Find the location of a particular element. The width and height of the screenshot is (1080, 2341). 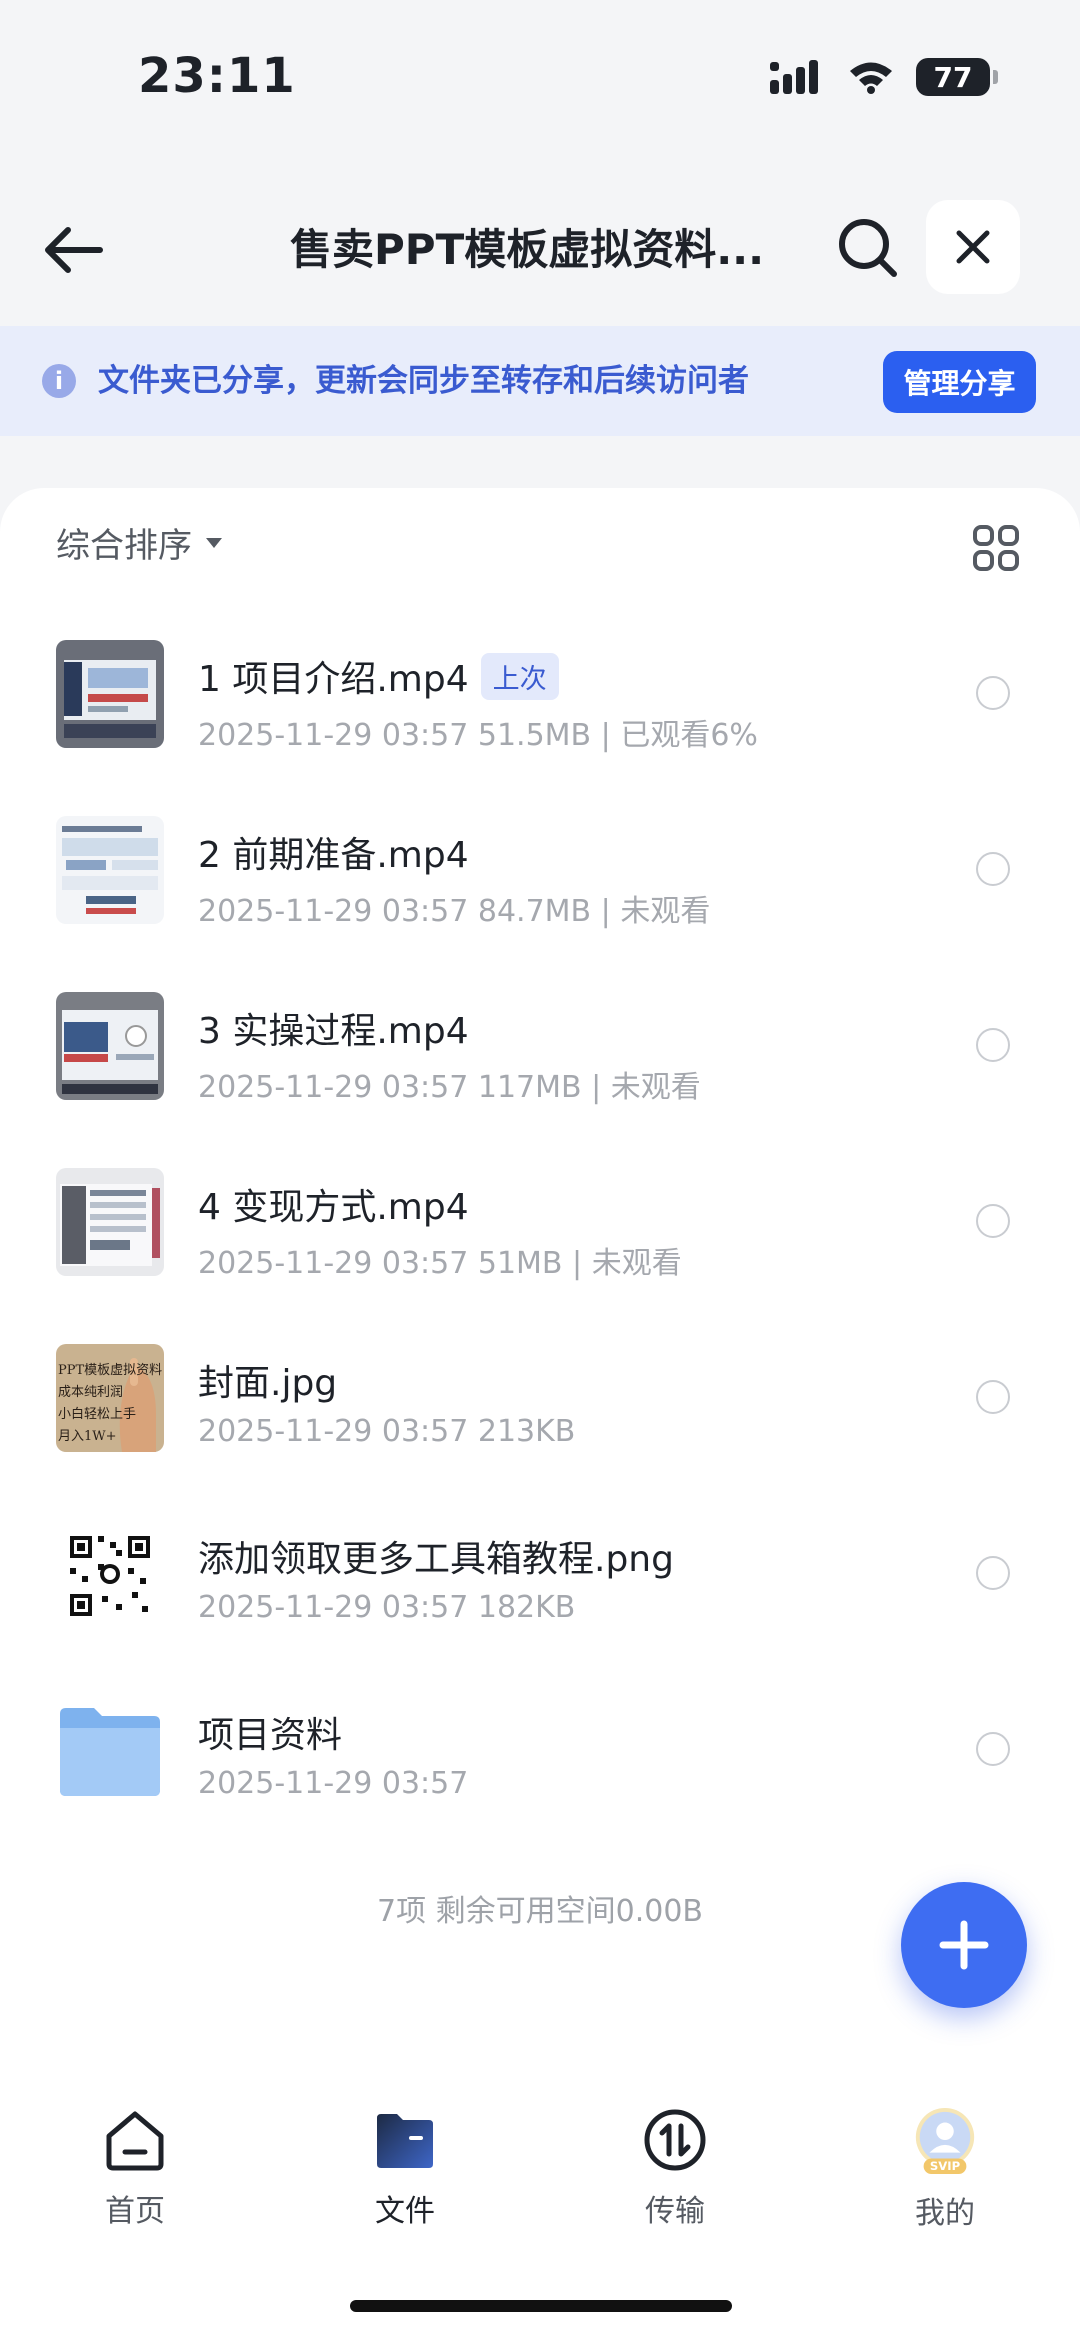

file-name-row: 项目资料 is located at coordinates (270, 1732).